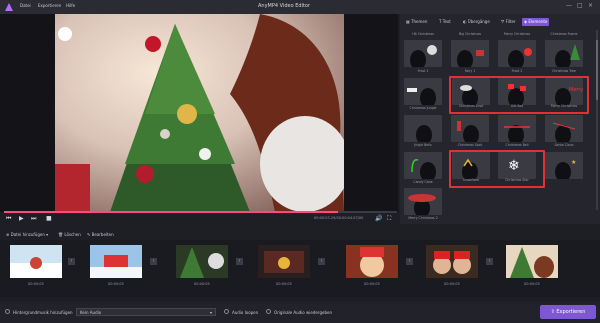 The height and width of the screenshot is (323, 600). Describe the element at coordinates (440, 21) in the screenshot. I see `text-icon: T` at that location.